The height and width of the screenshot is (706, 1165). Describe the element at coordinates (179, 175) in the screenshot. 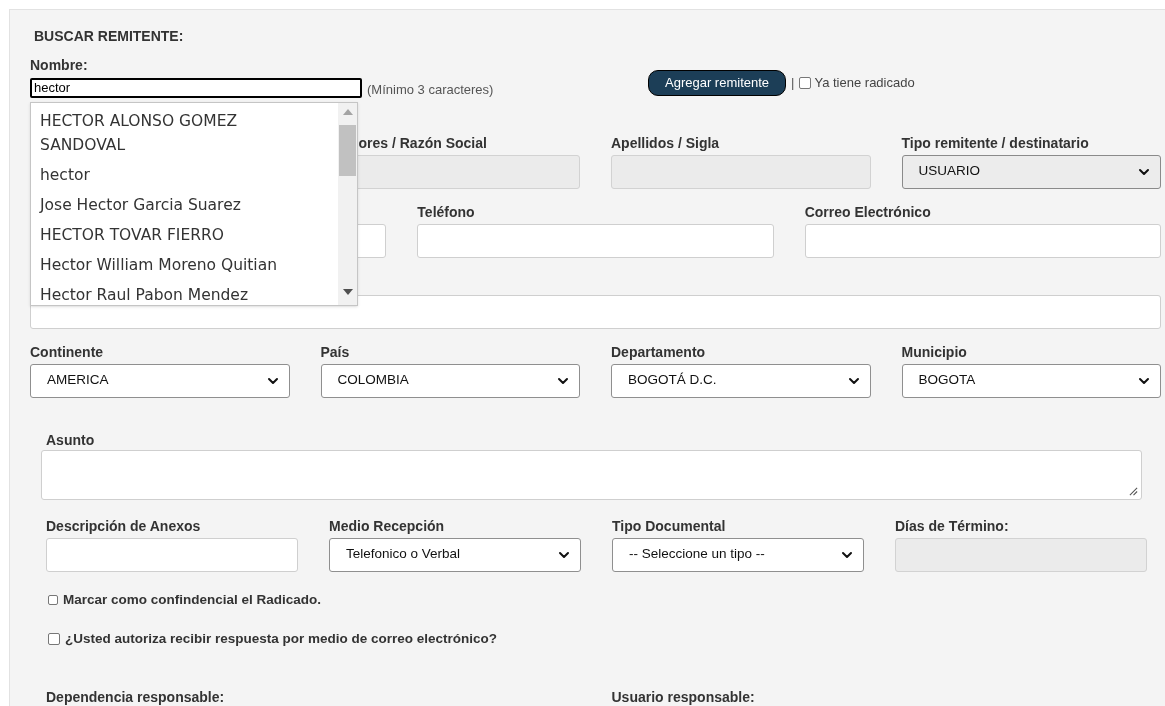

I see `suggestion-item: hector` at that location.